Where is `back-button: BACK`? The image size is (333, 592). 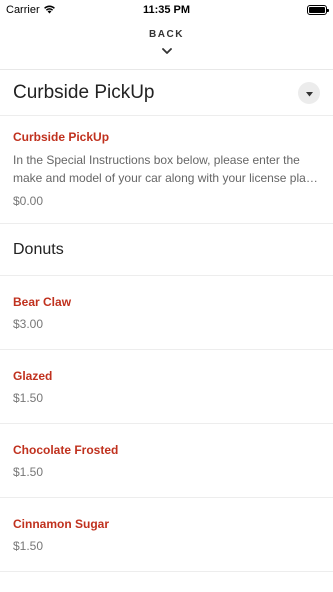
back-button: BACK is located at coordinates (166, 45).